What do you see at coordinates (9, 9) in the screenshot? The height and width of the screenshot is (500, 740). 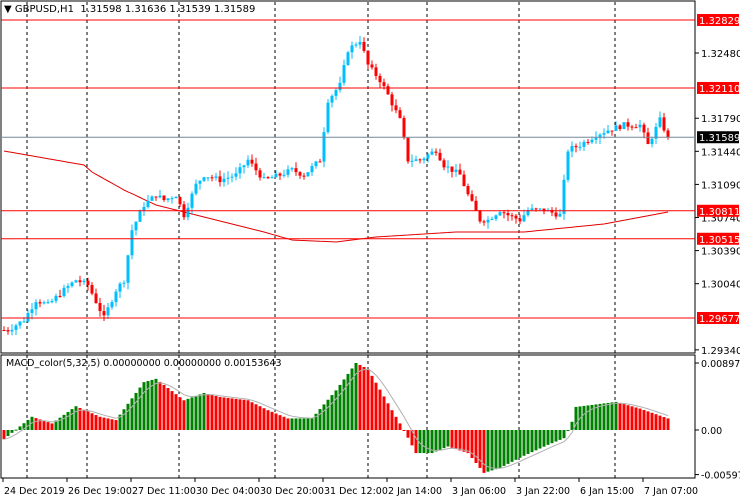 I see `collapse-triangle-icon: ▼` at bounding box center [9, 9].